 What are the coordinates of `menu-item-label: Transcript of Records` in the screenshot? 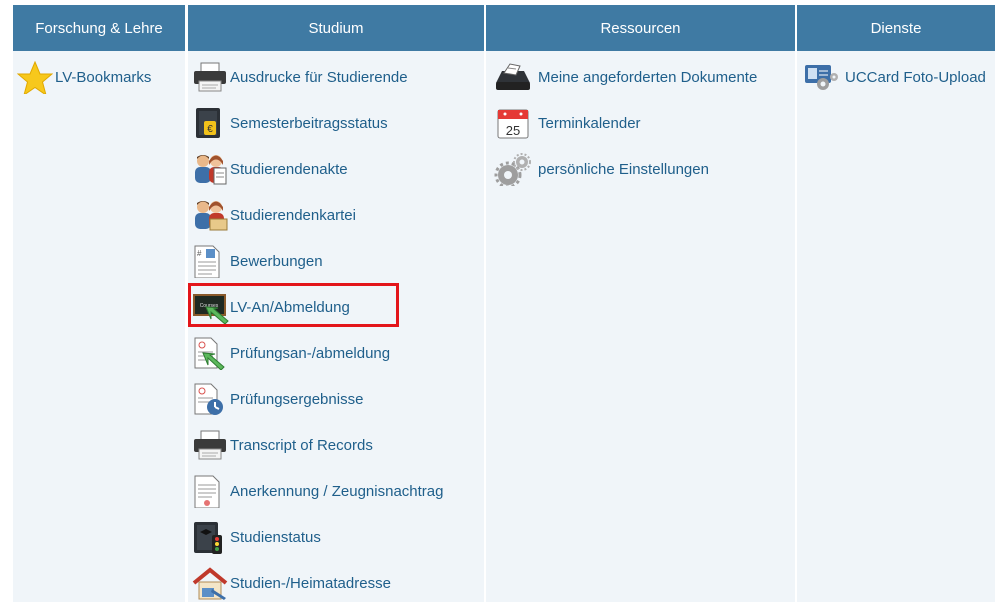 It's located at (301, 445).